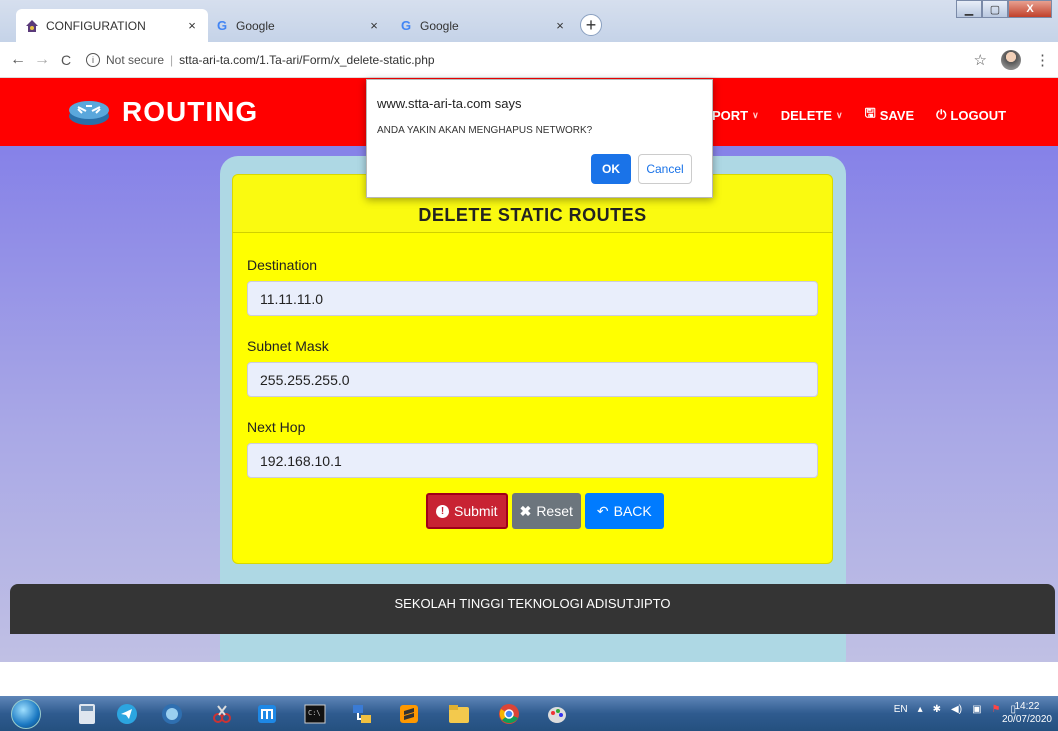 The width and height of the screenshot is (1058, 731). What do you see at coordinates (442, 511) in the screenshot?
I see `exclamation-icon: !` at bounding box center [442, 511].